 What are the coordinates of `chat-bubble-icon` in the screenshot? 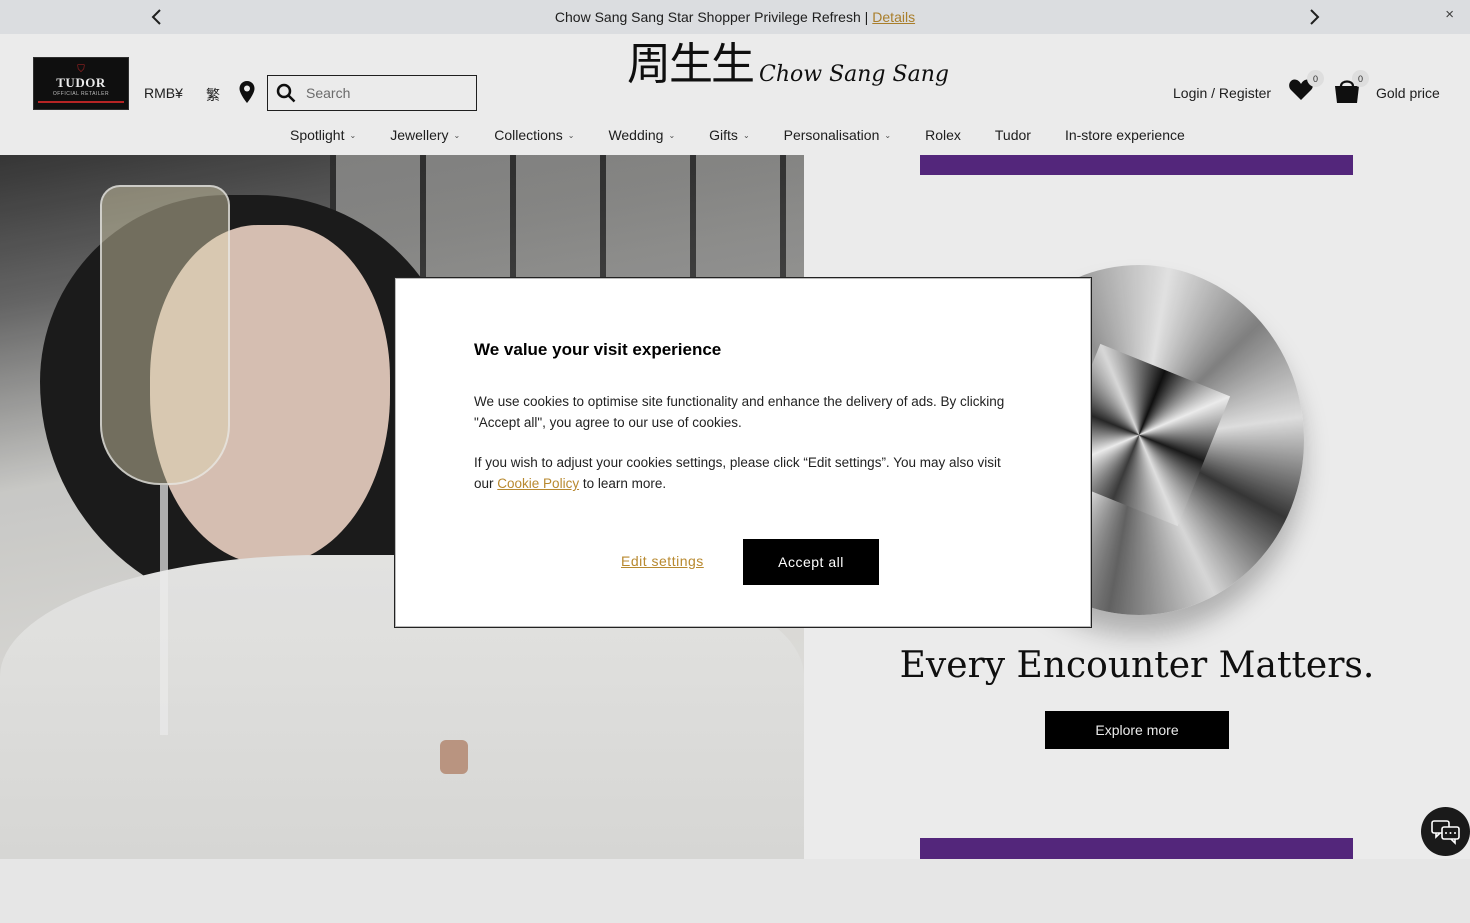 It's located at (1445, 832).